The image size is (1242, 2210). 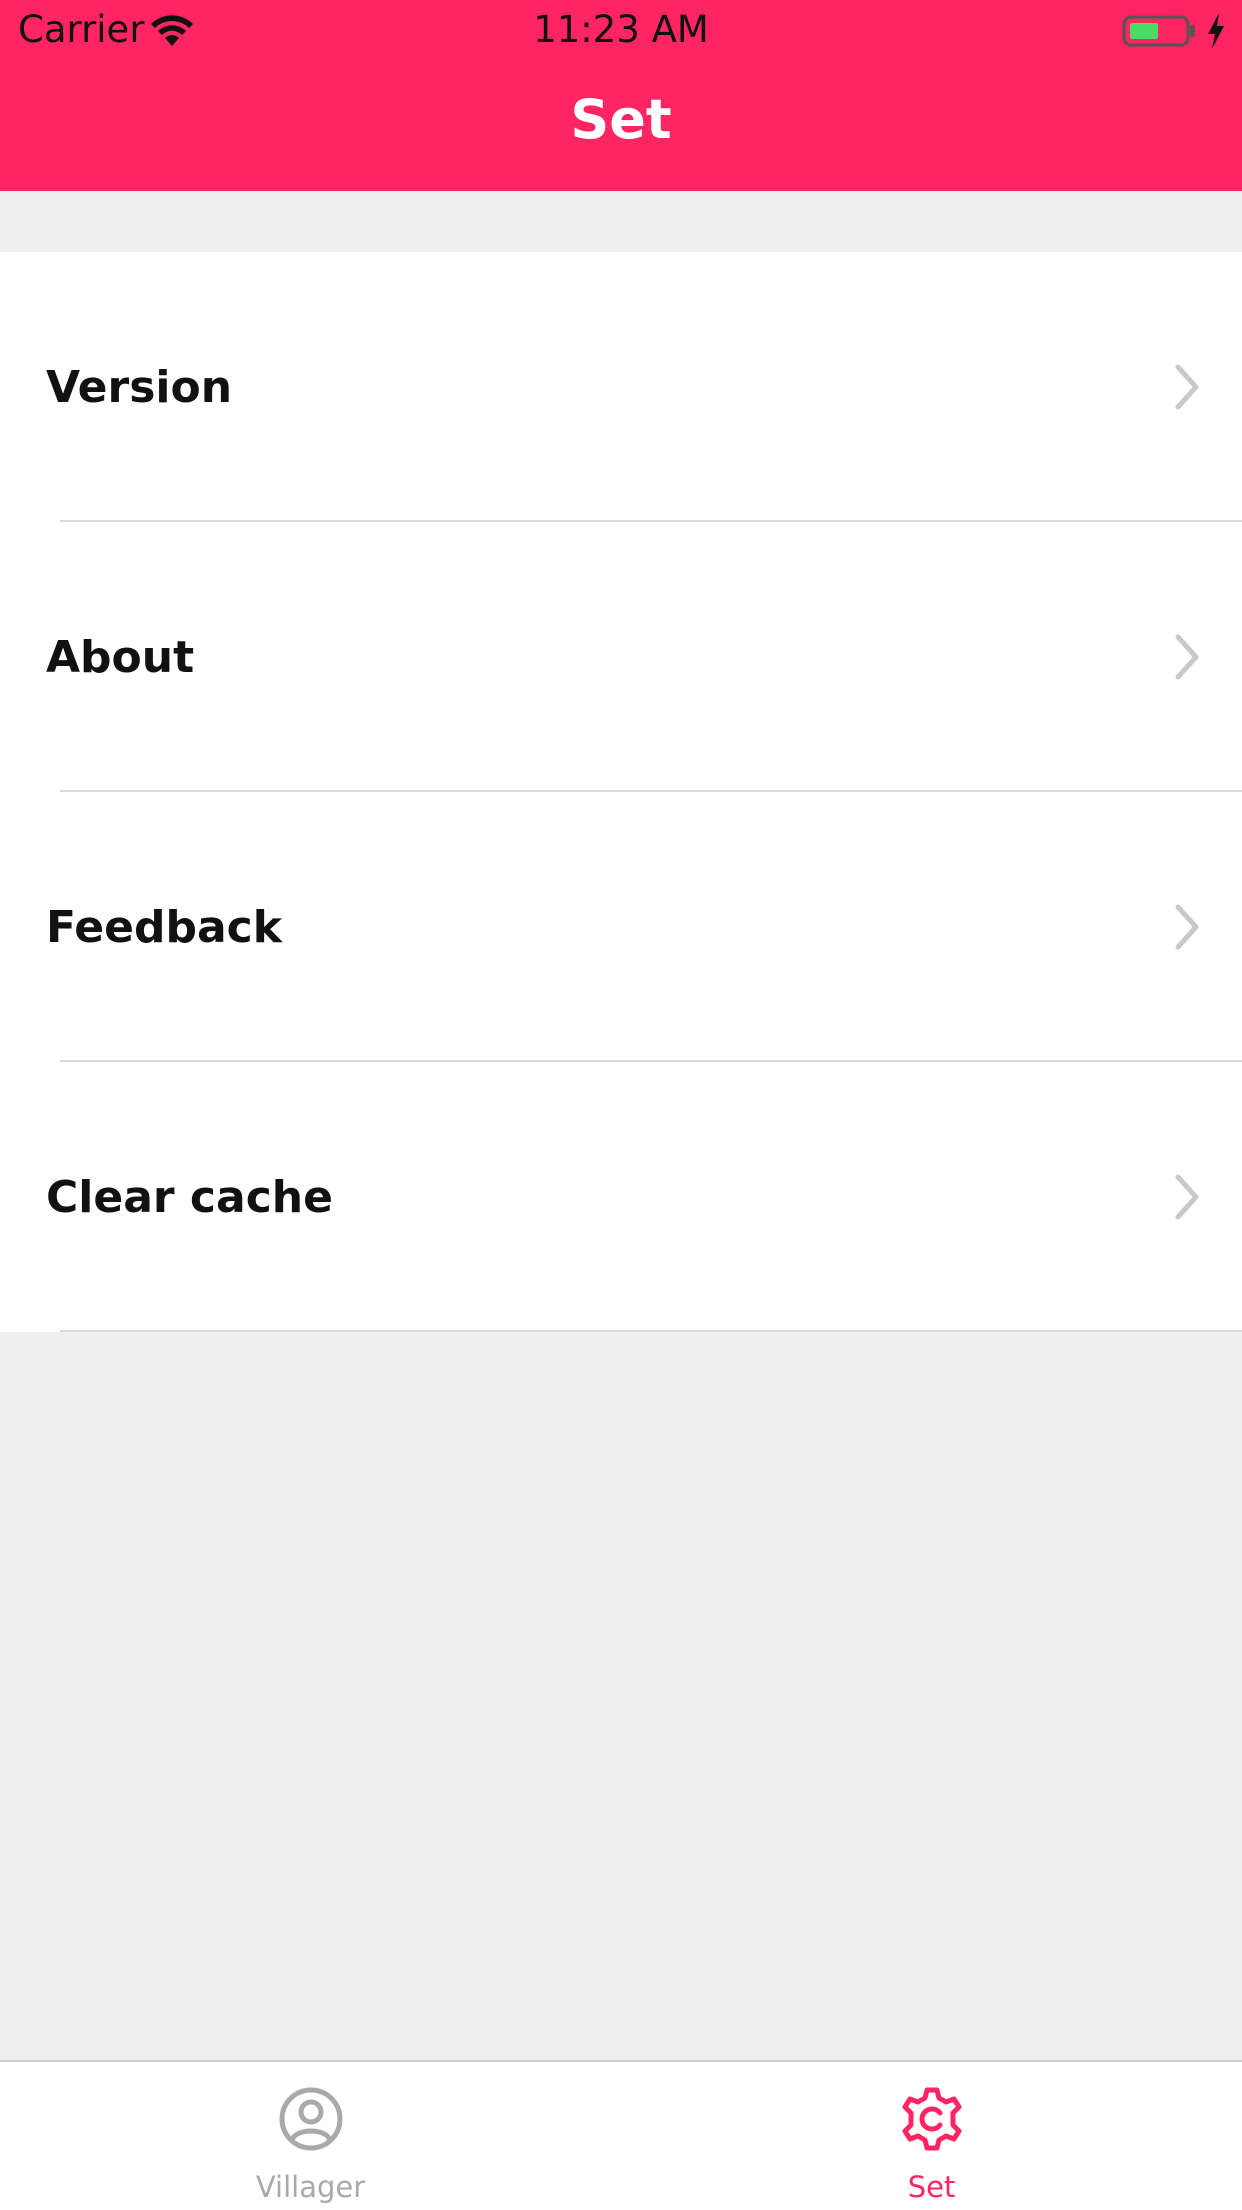 I want to click on tab-bar: Villager Set, so click(x=621, y=2135).